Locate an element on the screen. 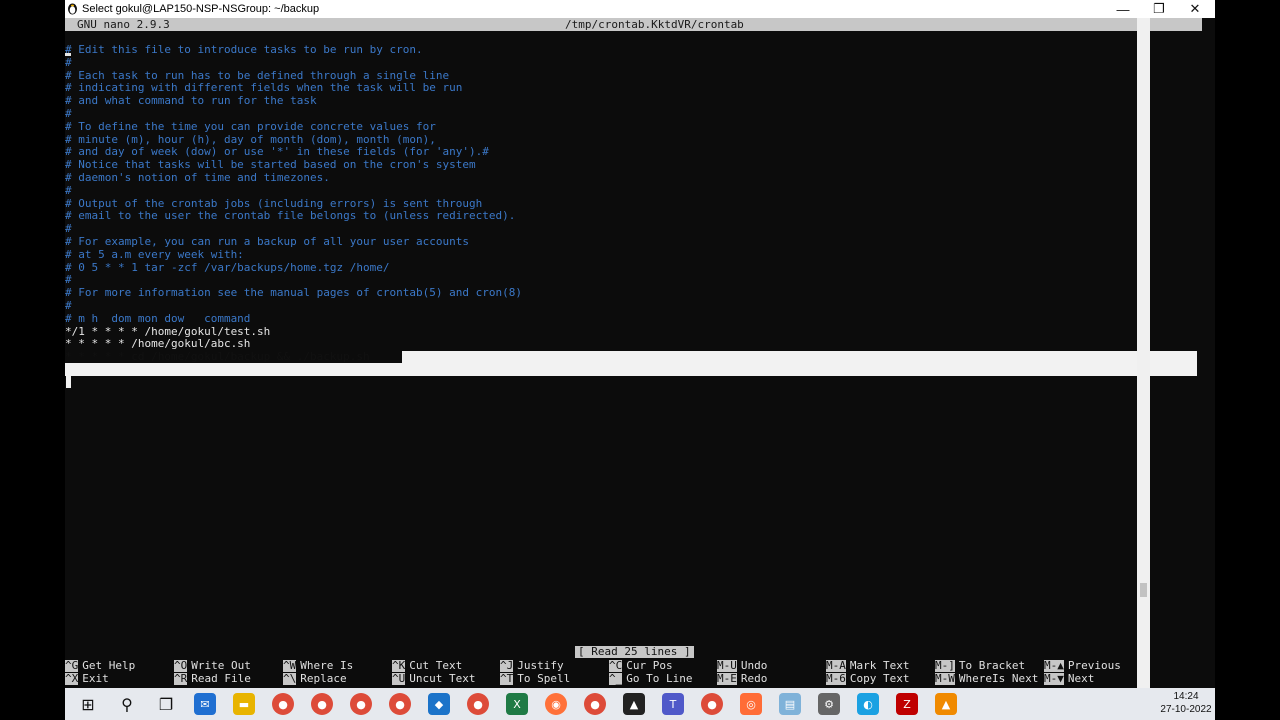 The image size is (1280, 720). shortcut-item: ^K Cut Text is located at coordinates (427, 665).